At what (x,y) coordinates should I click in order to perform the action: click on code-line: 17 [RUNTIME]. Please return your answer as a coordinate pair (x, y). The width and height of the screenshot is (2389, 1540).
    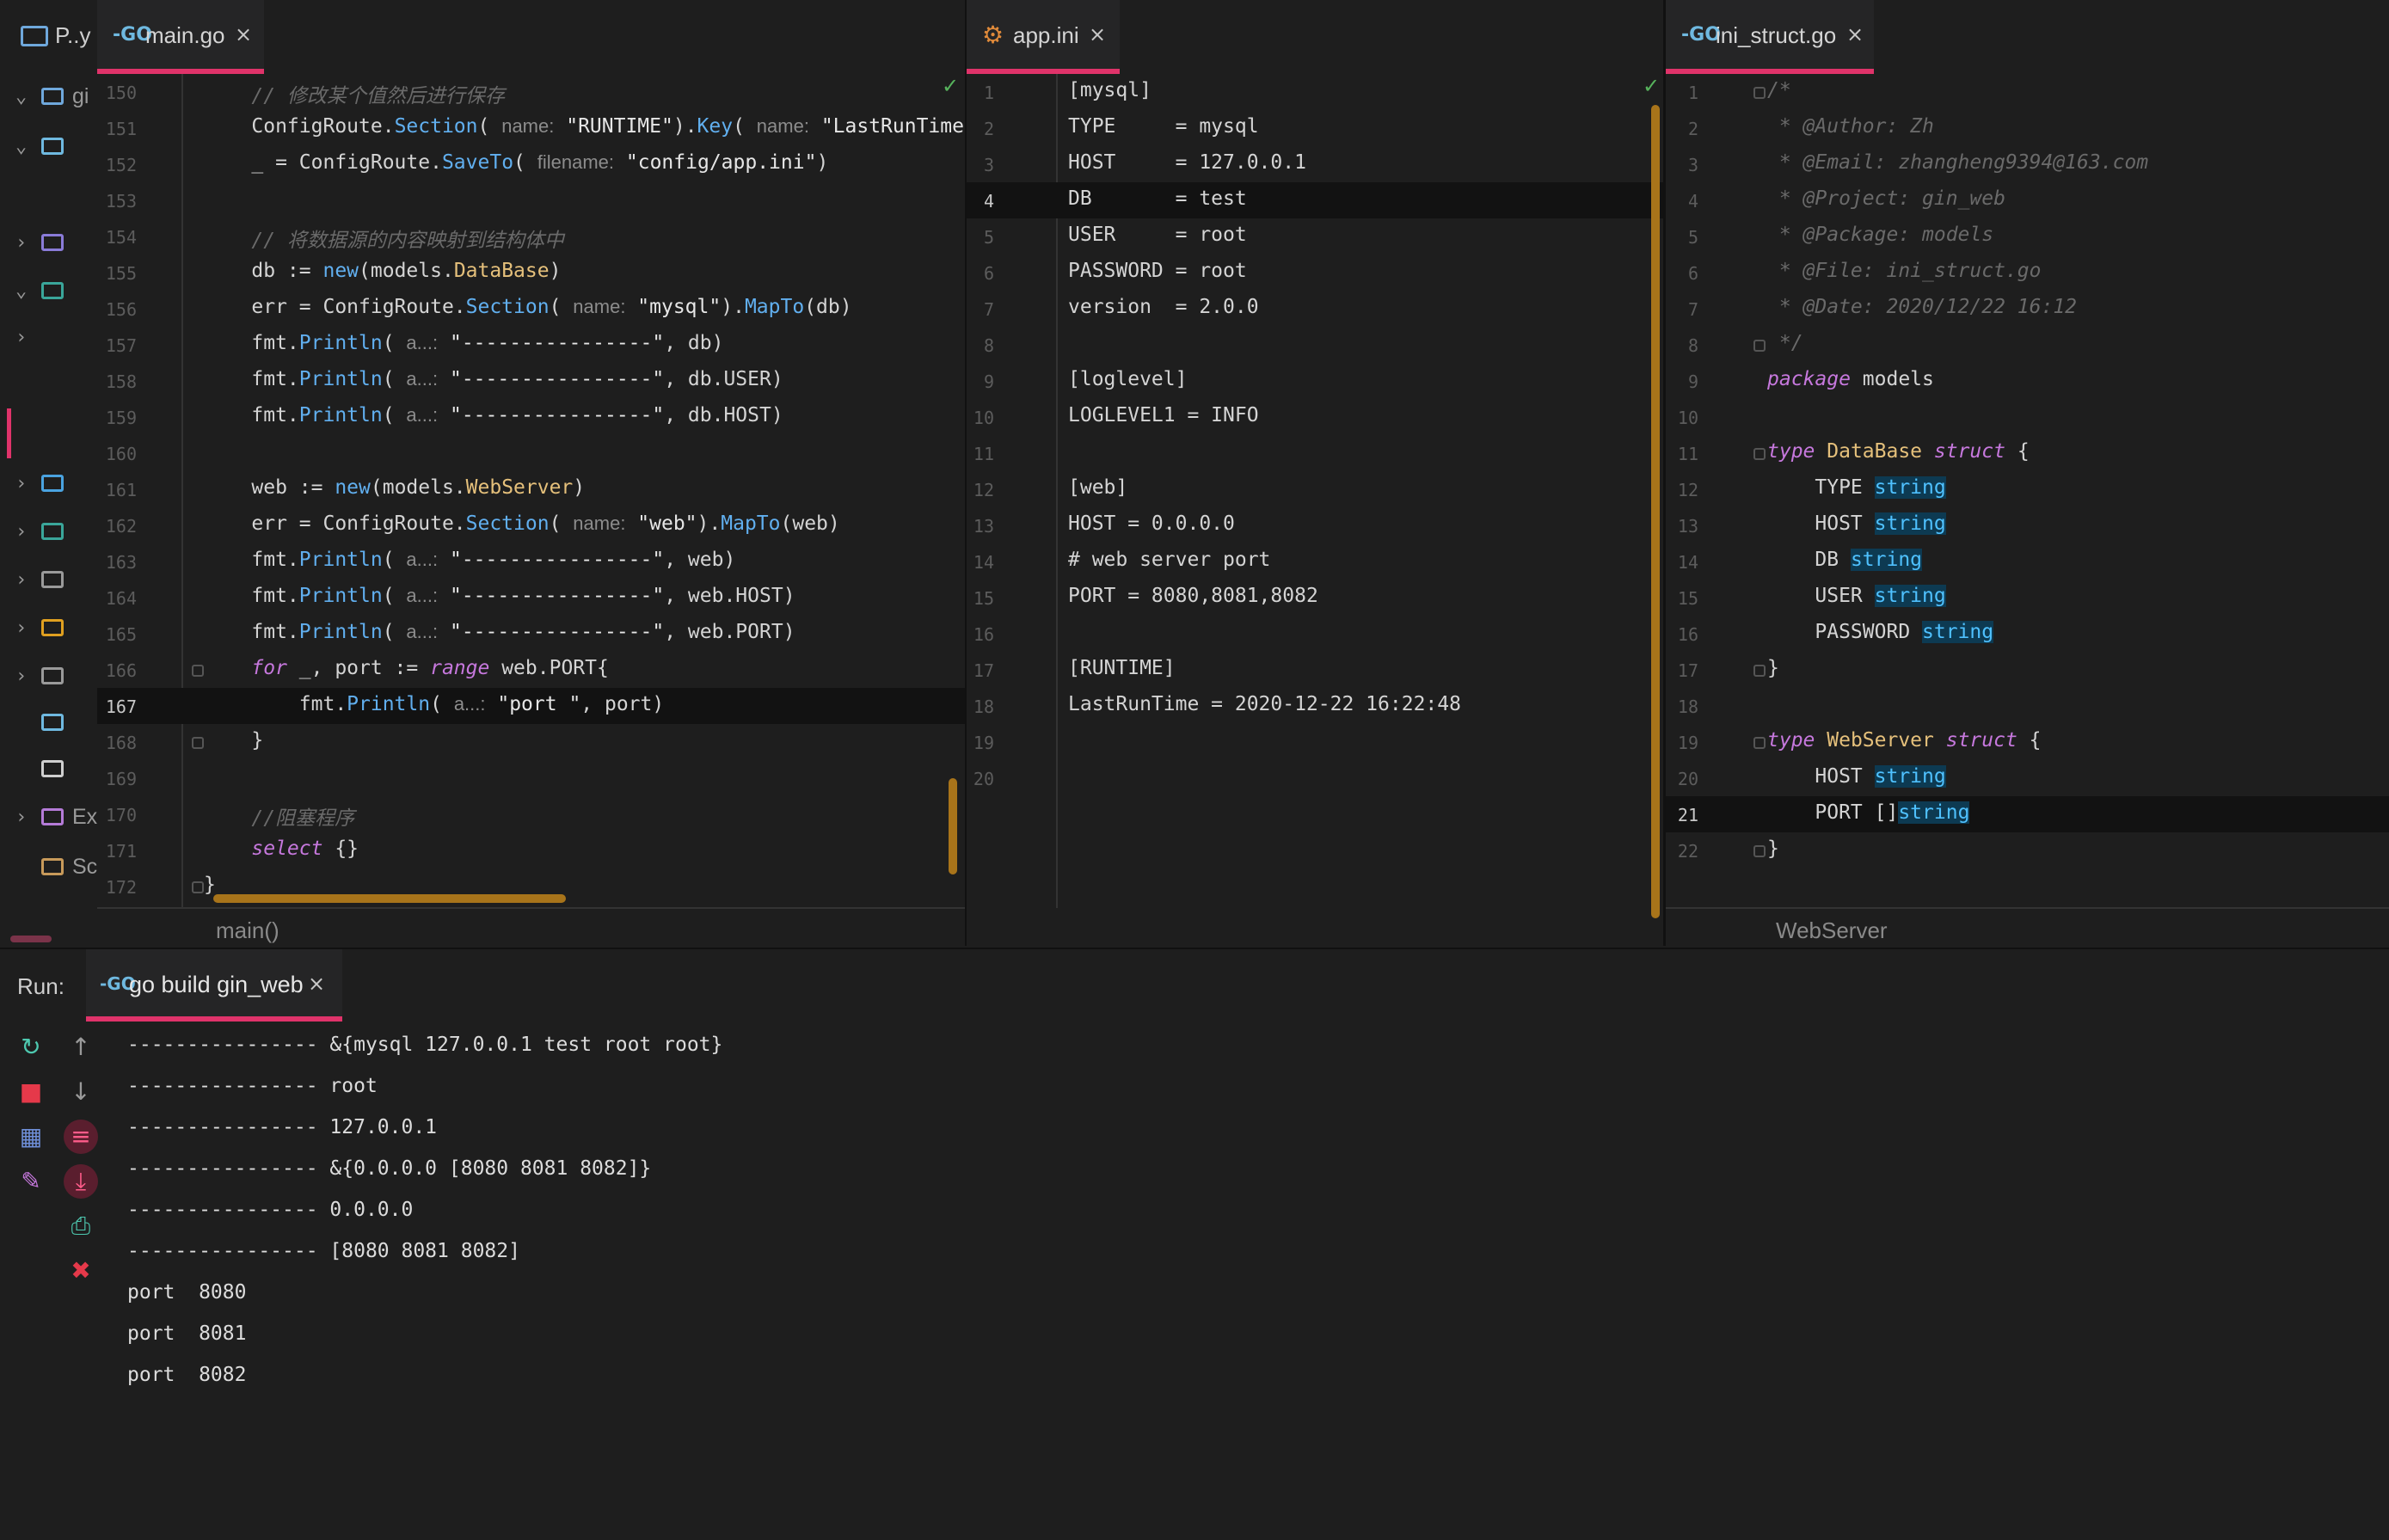
    Looking at the image, I should click on (1315, 670).